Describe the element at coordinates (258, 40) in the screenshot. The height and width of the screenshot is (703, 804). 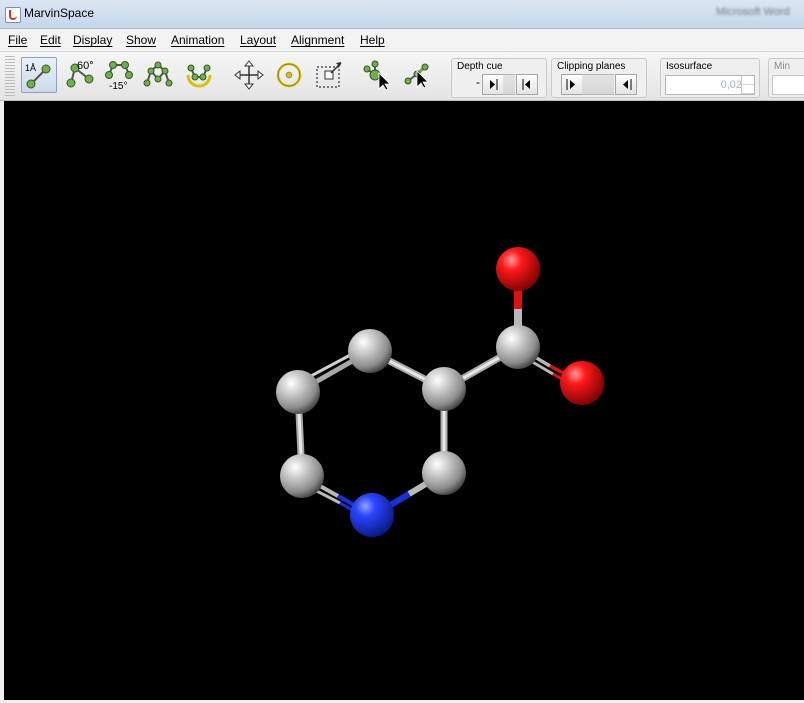
I see `menu-layout: Layout` at that location.